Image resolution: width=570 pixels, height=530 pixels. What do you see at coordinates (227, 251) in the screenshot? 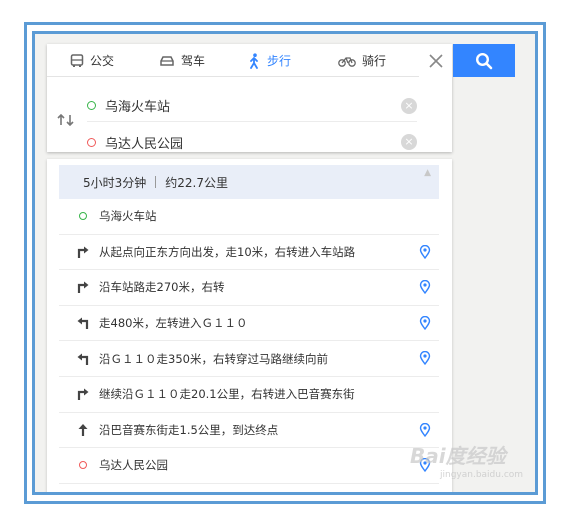
I see `step-text: 从起点向正东方向出发，走10米，右转进入车站路` at bounding box center [227, 251].